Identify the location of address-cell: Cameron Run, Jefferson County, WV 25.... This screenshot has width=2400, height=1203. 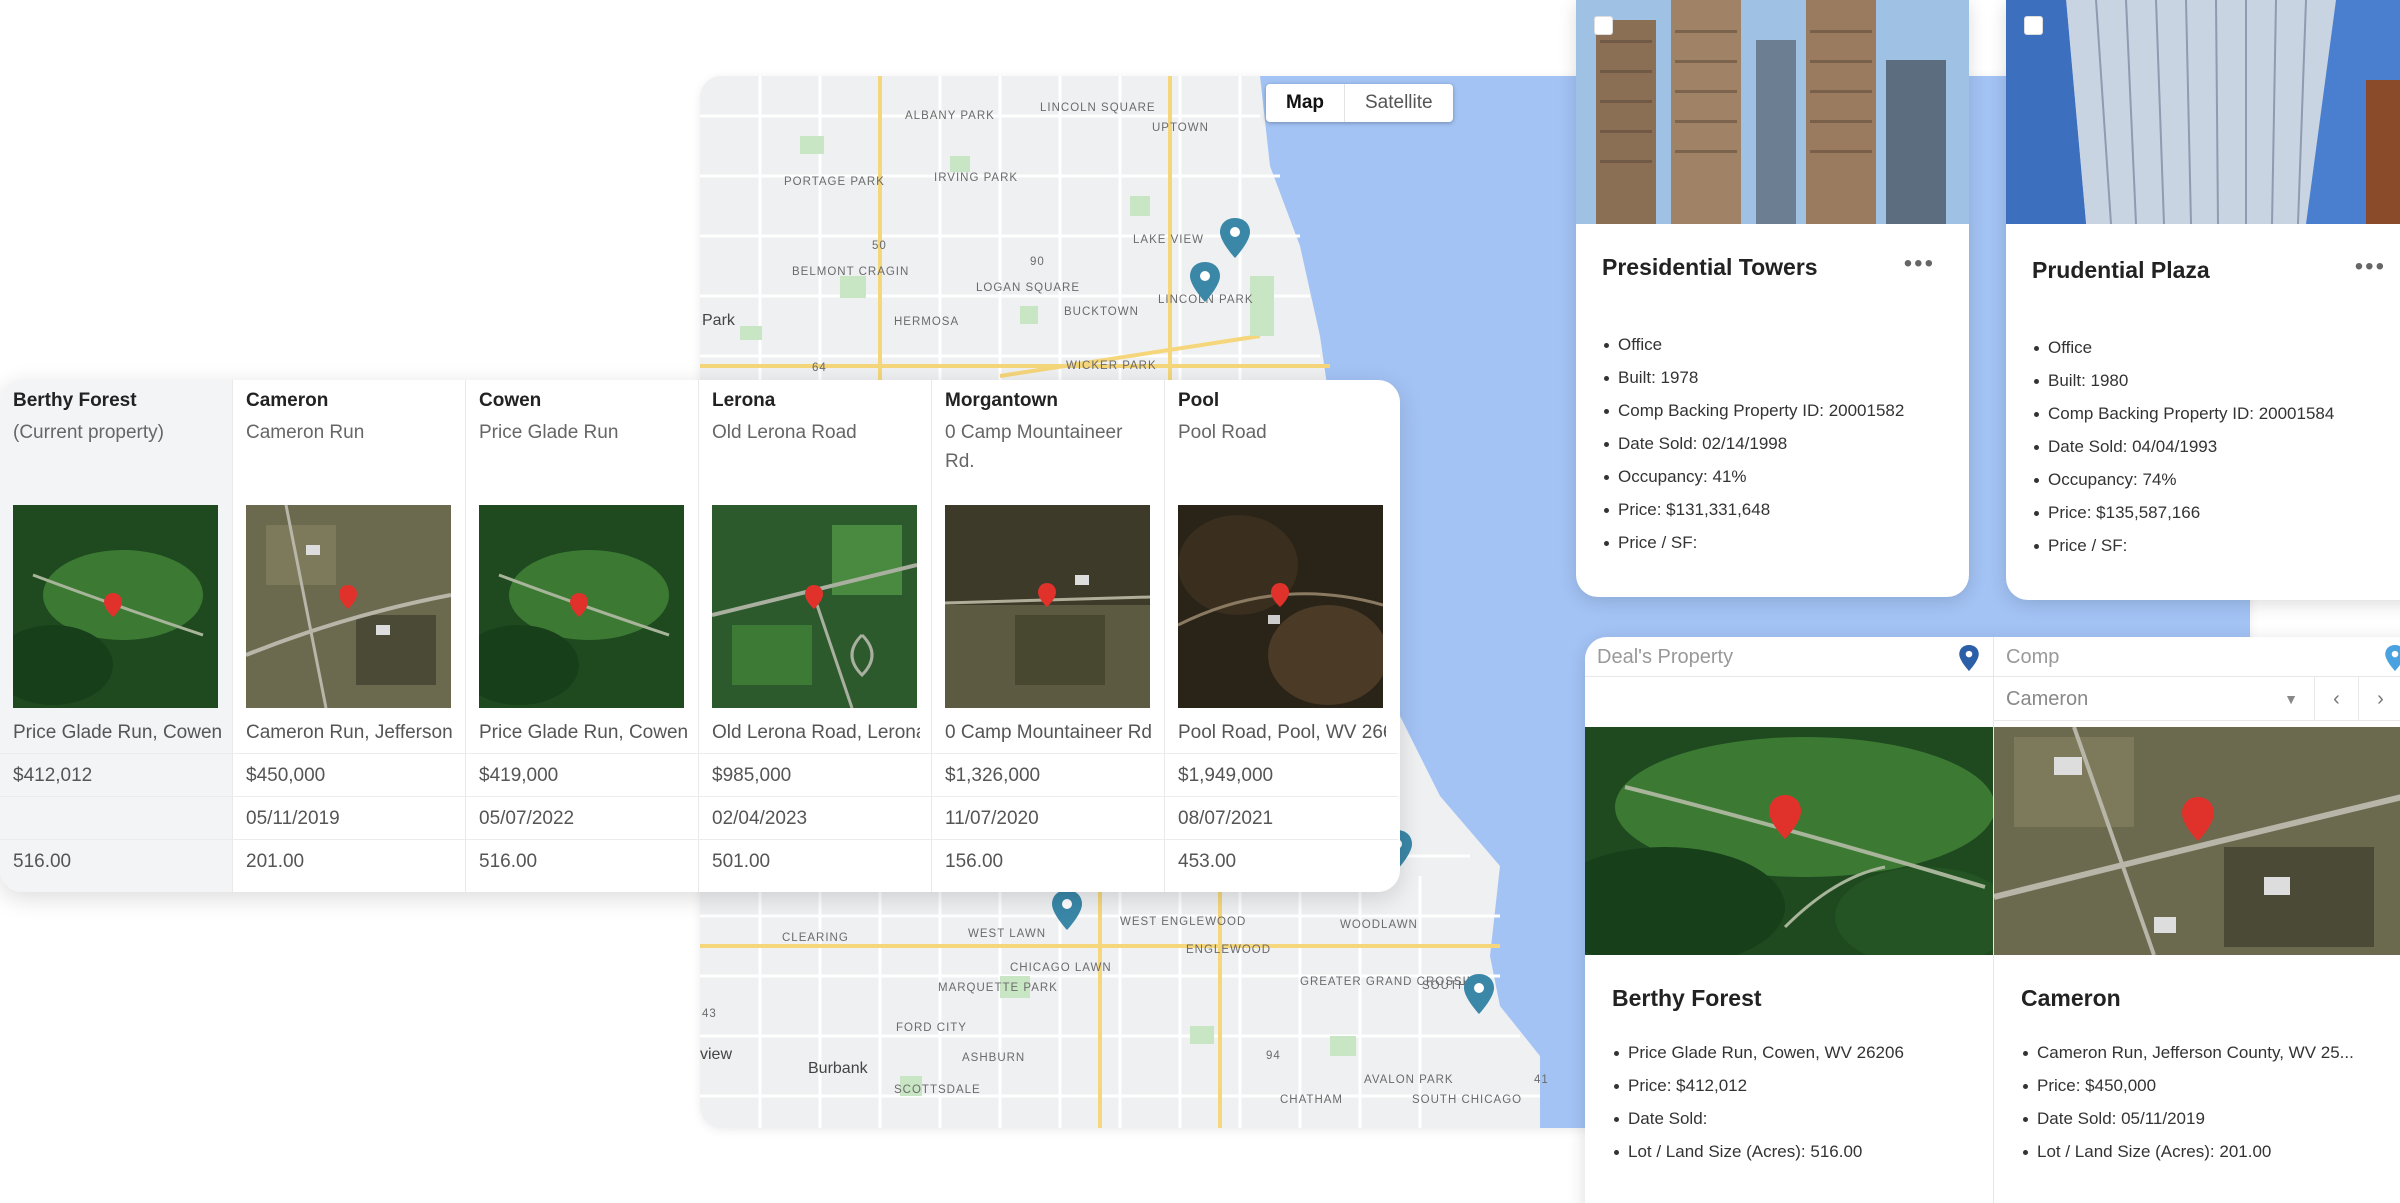
(349, 732).